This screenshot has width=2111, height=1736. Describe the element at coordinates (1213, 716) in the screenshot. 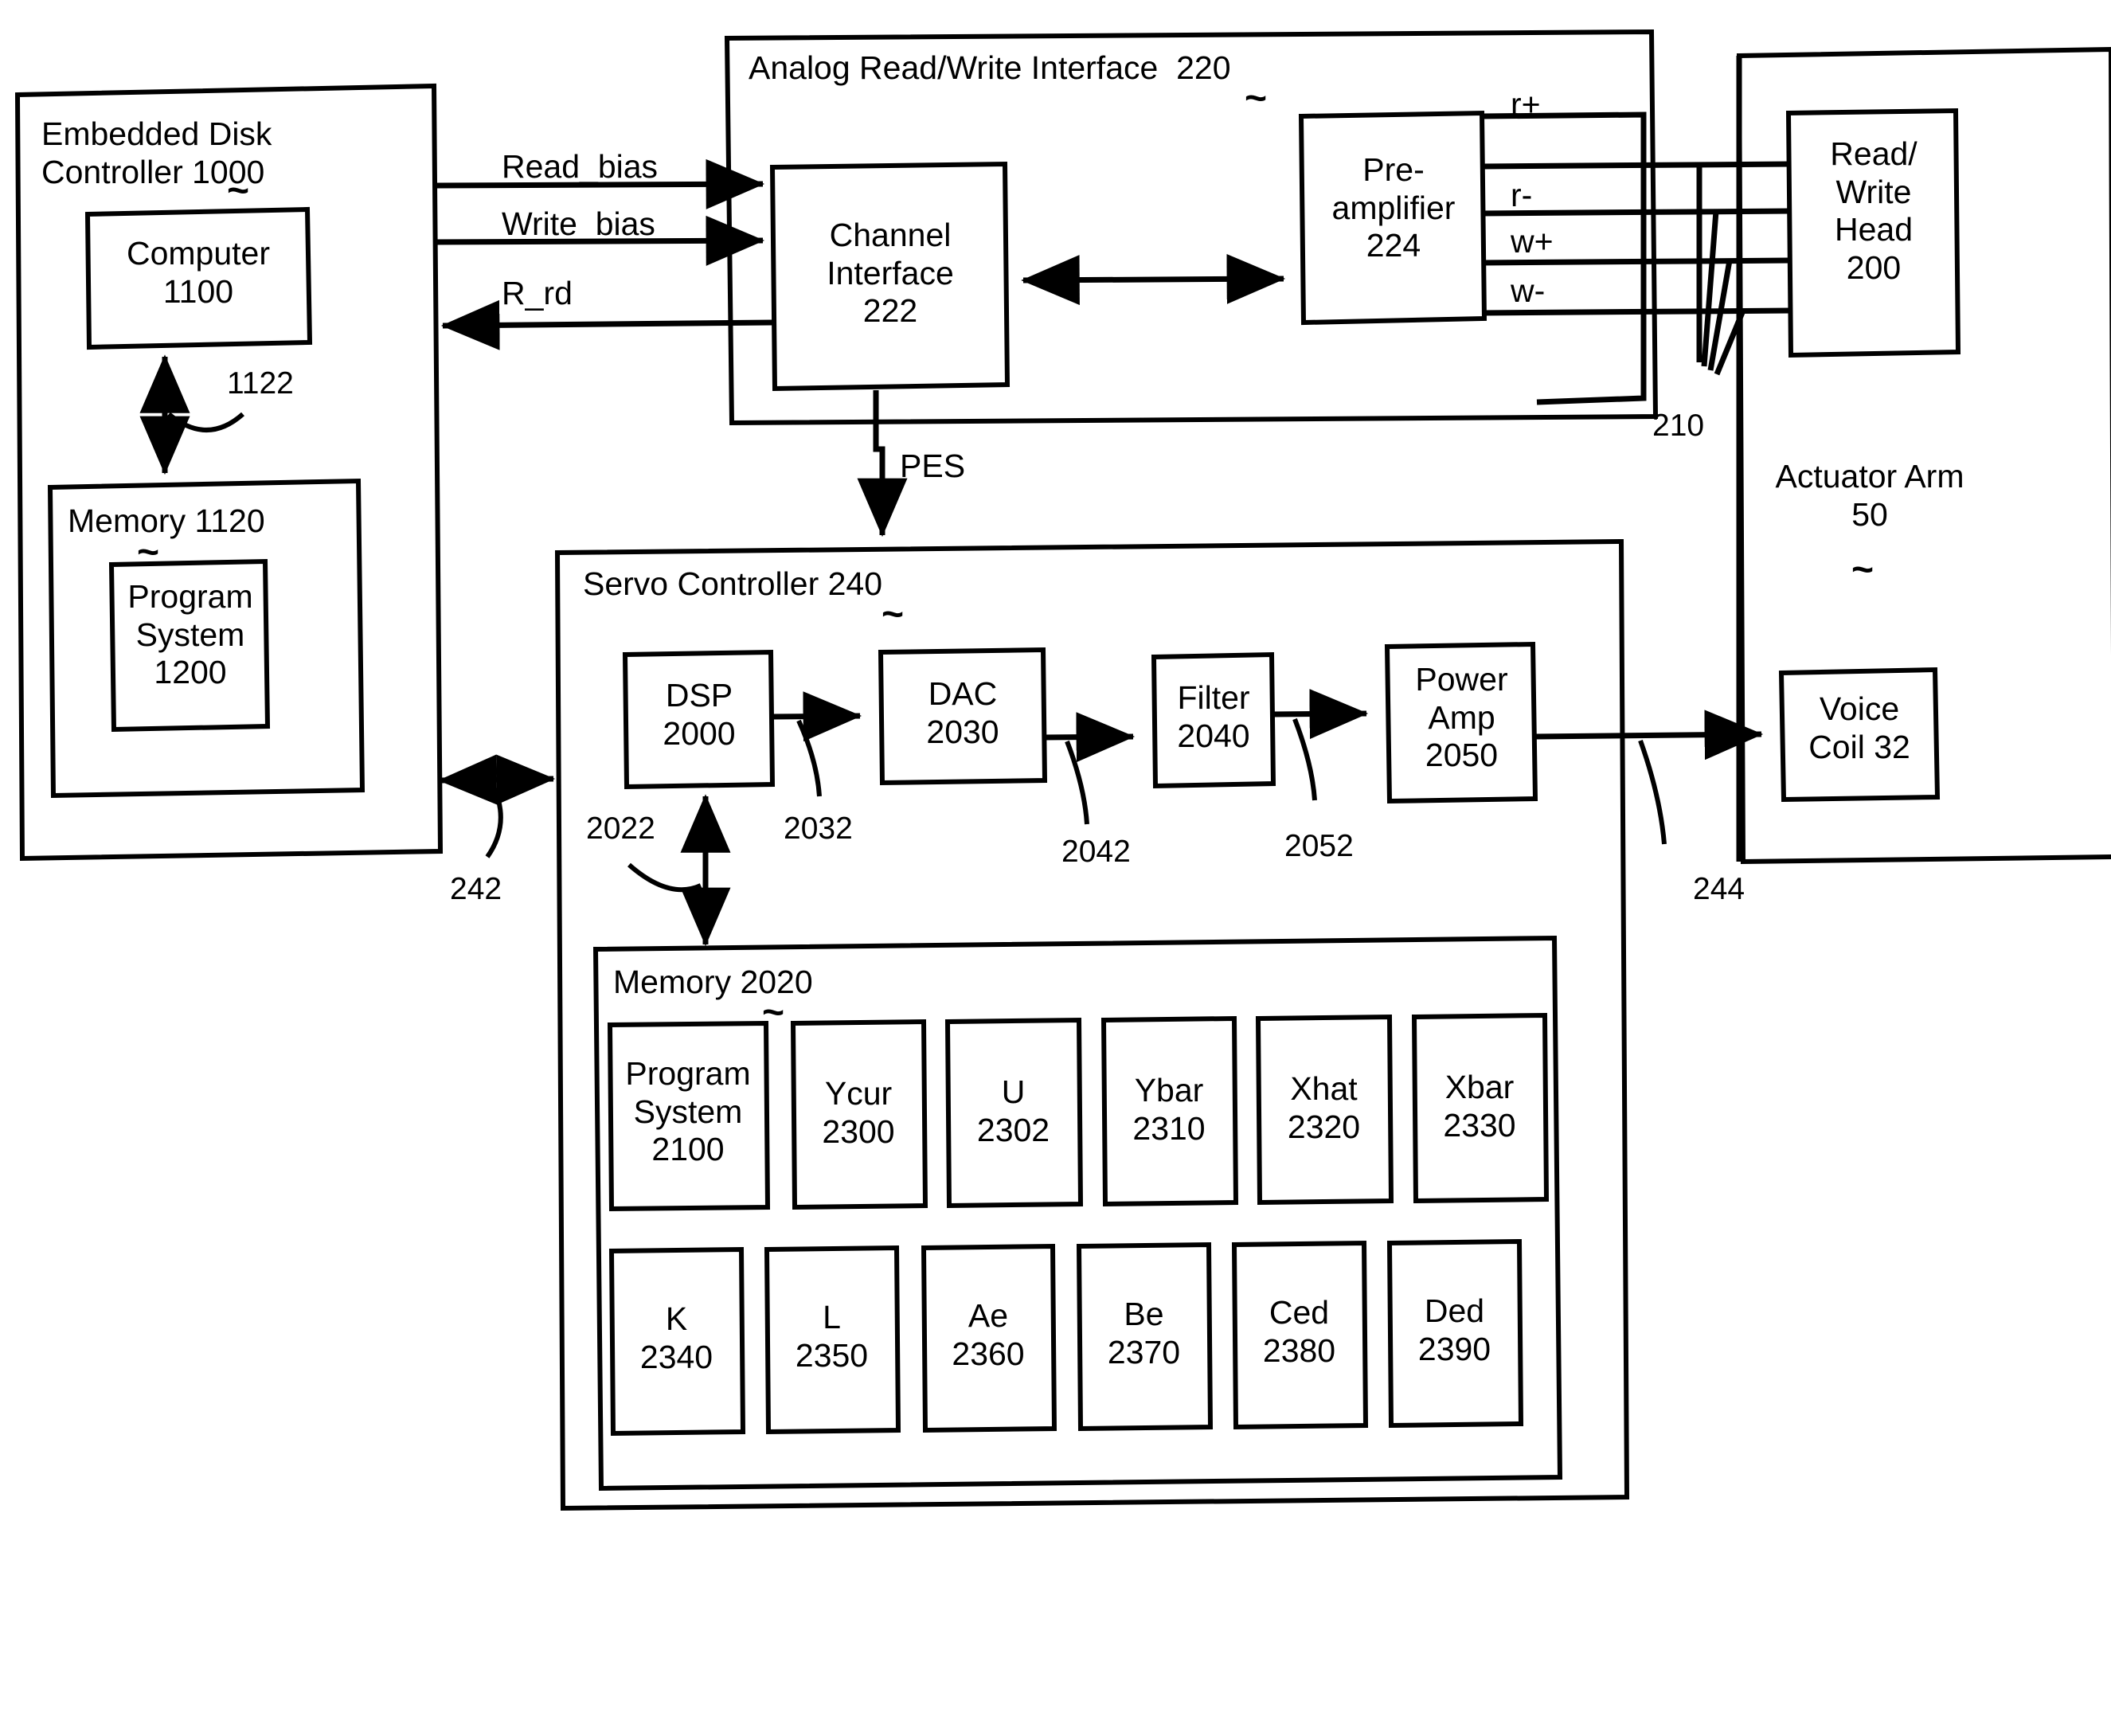

I see `label-filter: Filter 2040` at that location.